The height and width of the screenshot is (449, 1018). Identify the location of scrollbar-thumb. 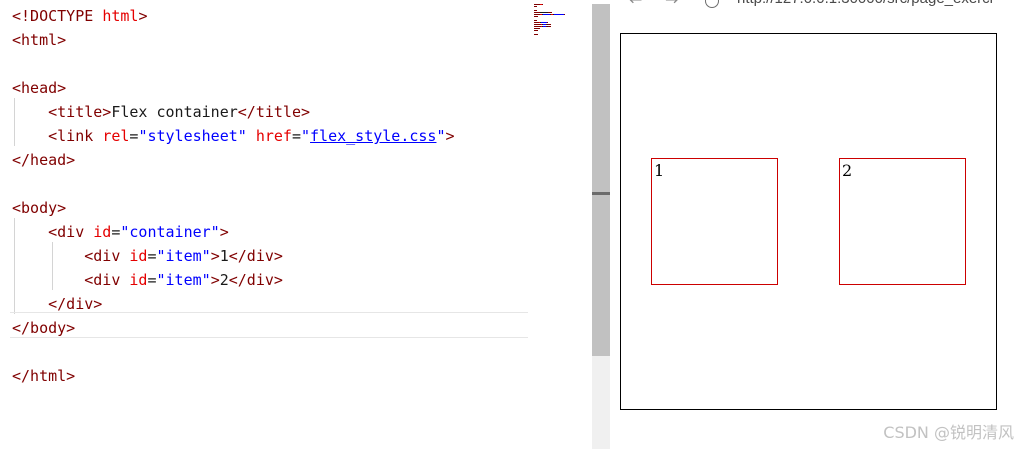
(601, 180).